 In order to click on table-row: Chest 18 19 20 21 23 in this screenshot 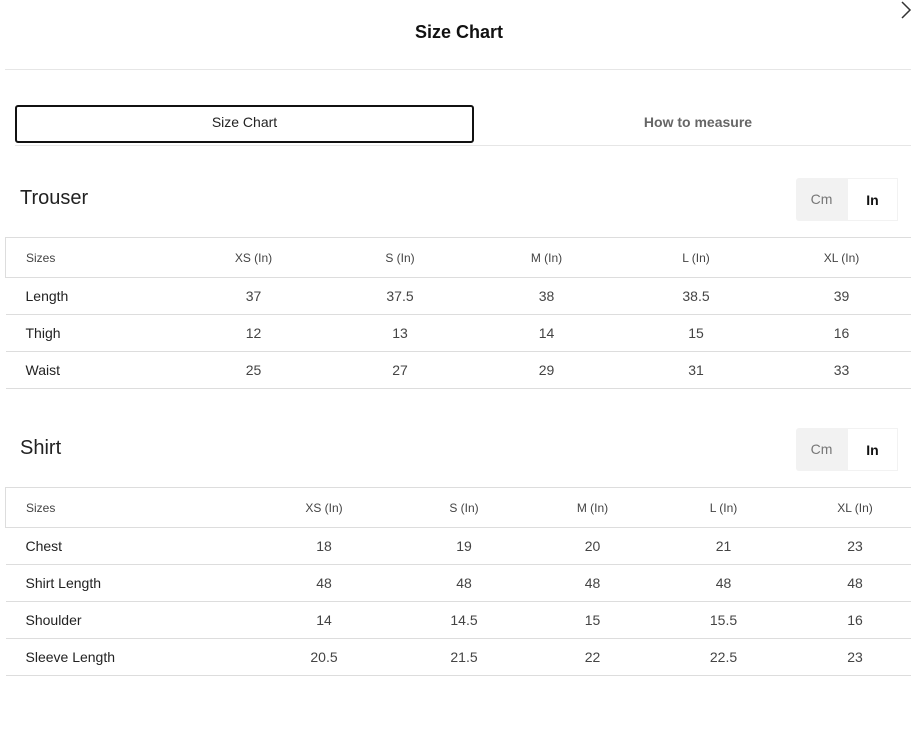, I will do `click(458, 546)`.